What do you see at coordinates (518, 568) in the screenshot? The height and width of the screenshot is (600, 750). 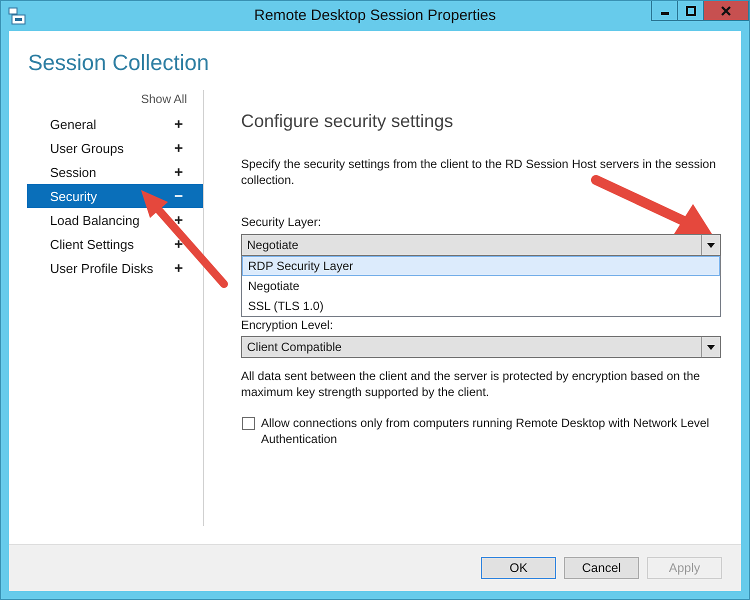 I see `dialog-button: OK` at bounding box center [518, 568].